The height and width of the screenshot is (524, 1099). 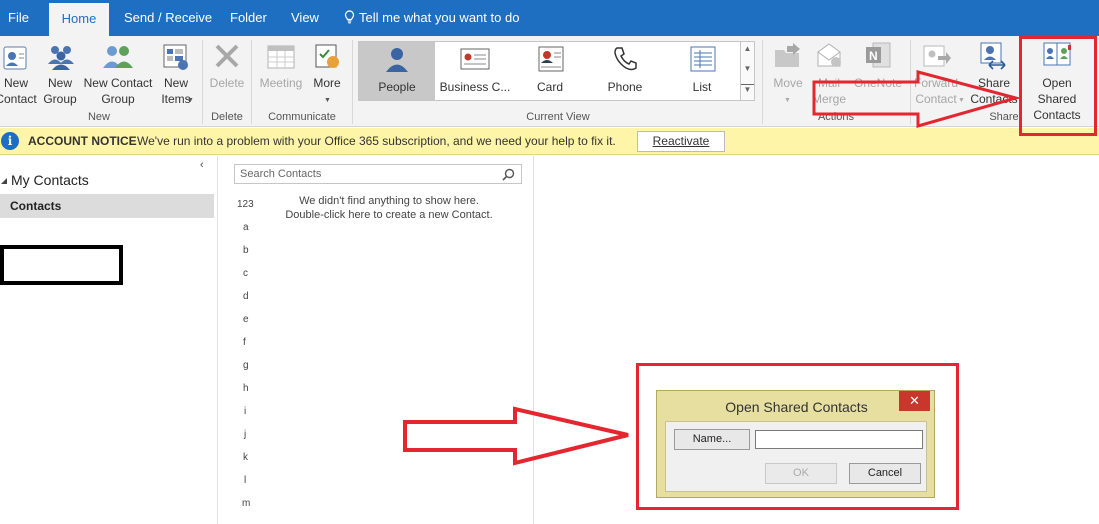 What do you see at coordinates (202, 165) in the screenshot?
I see `collapse-pane-icon: ‹` at bounding box center [202, 165].